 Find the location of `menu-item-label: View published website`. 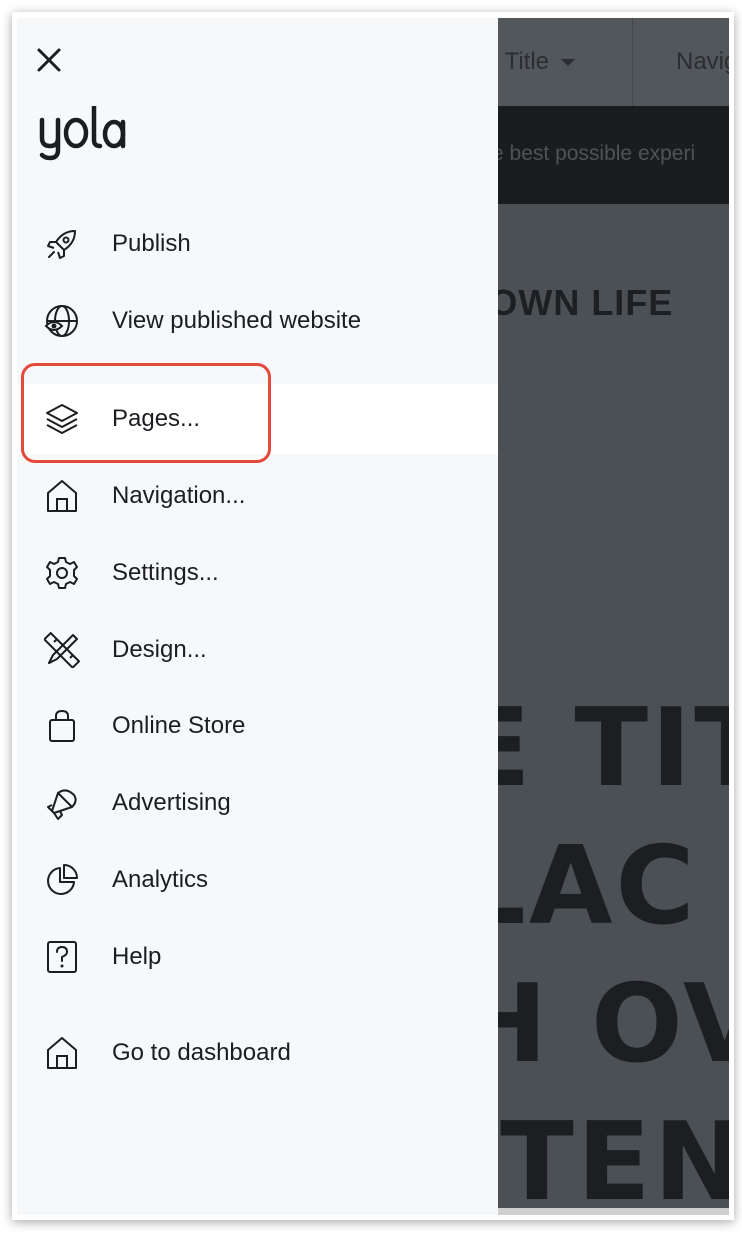

menu-item-label: View published website is located at coordinates (237, 320).